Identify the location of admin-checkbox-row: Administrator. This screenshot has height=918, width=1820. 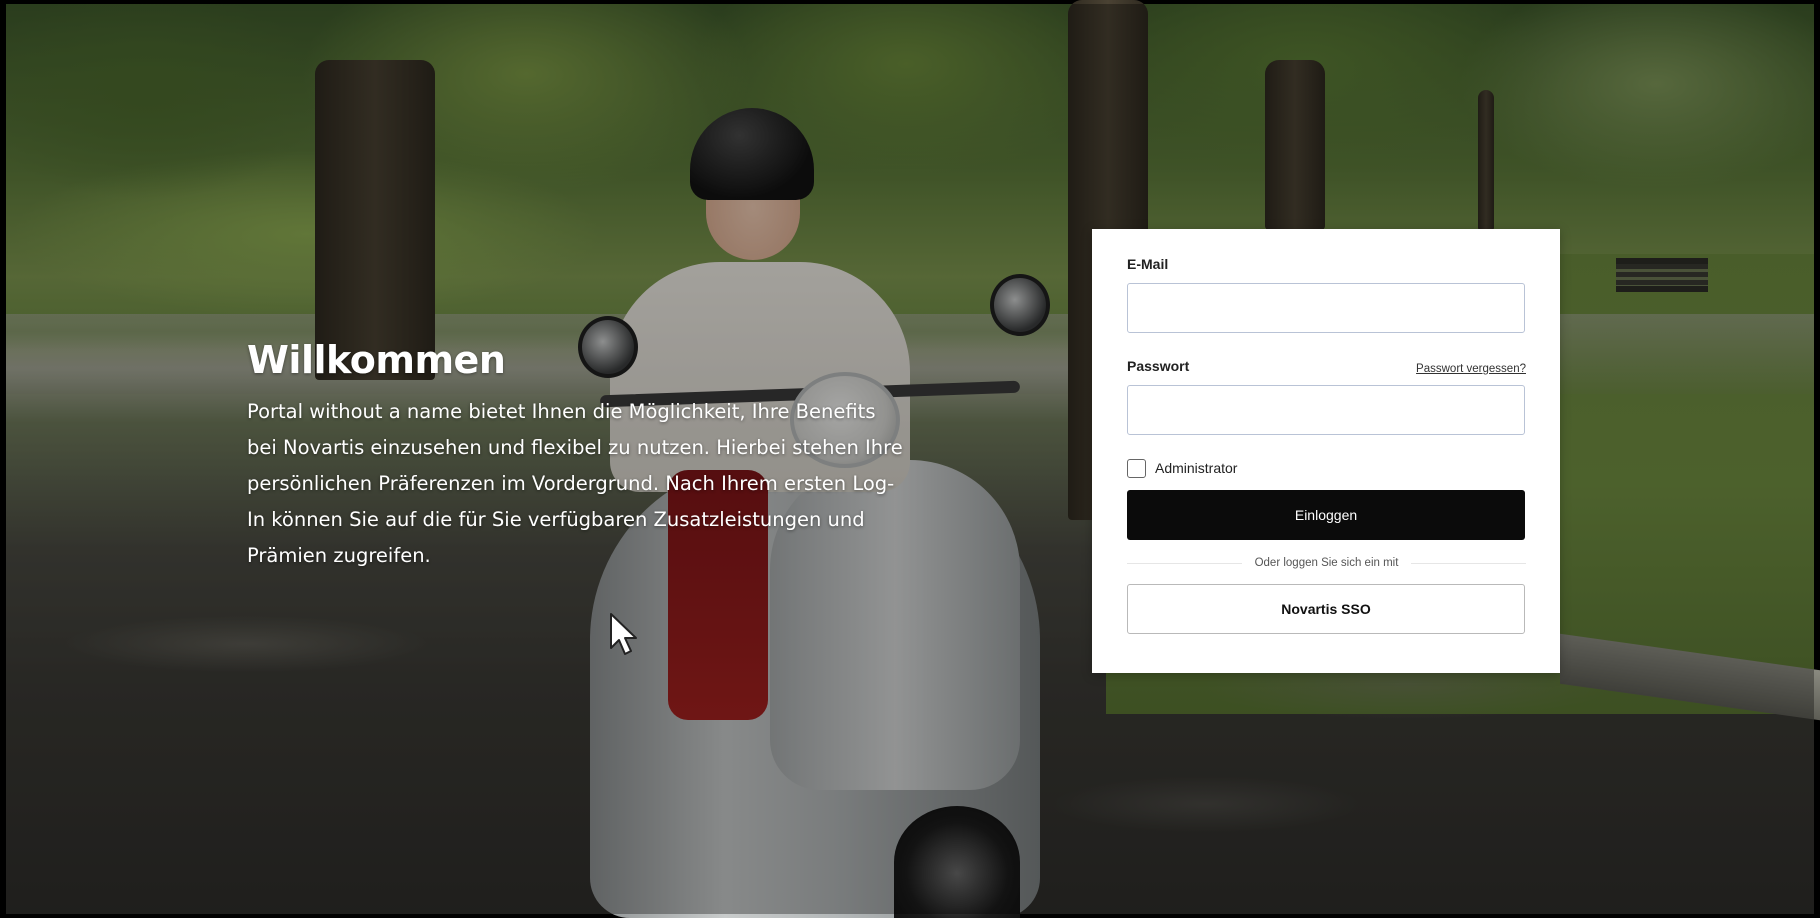
(1326, 468).